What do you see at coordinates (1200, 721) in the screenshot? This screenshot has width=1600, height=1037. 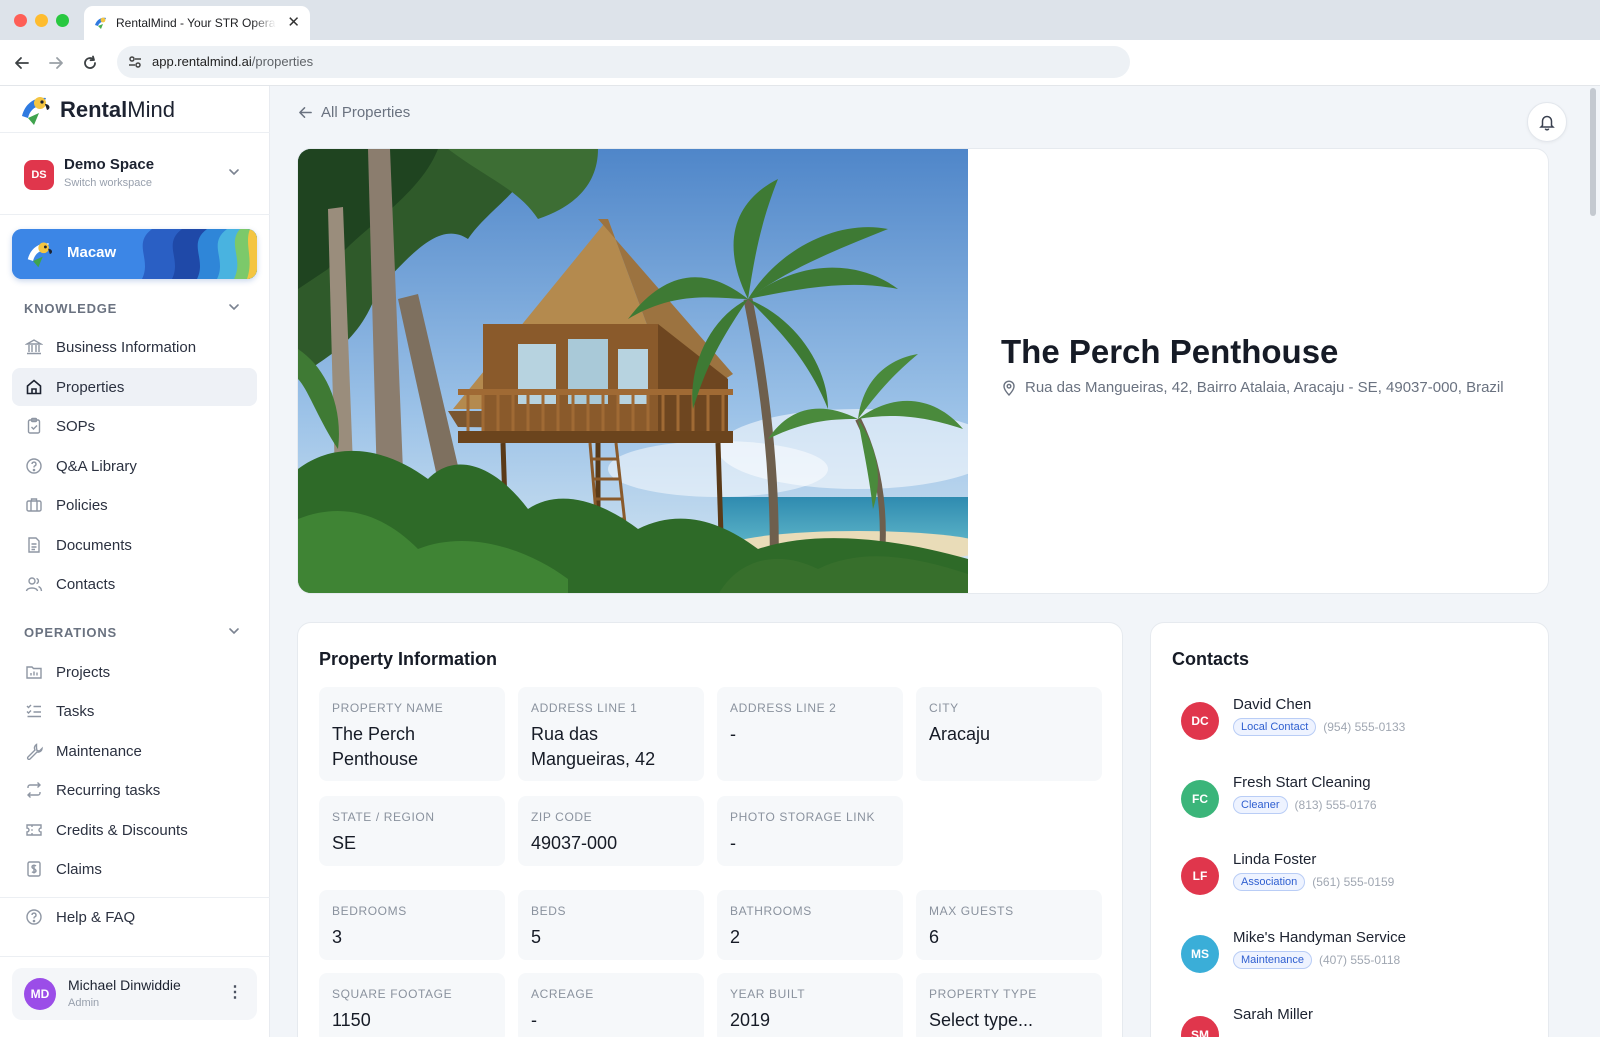 I see `avatar: DC` at bounding box center [1200, 721].